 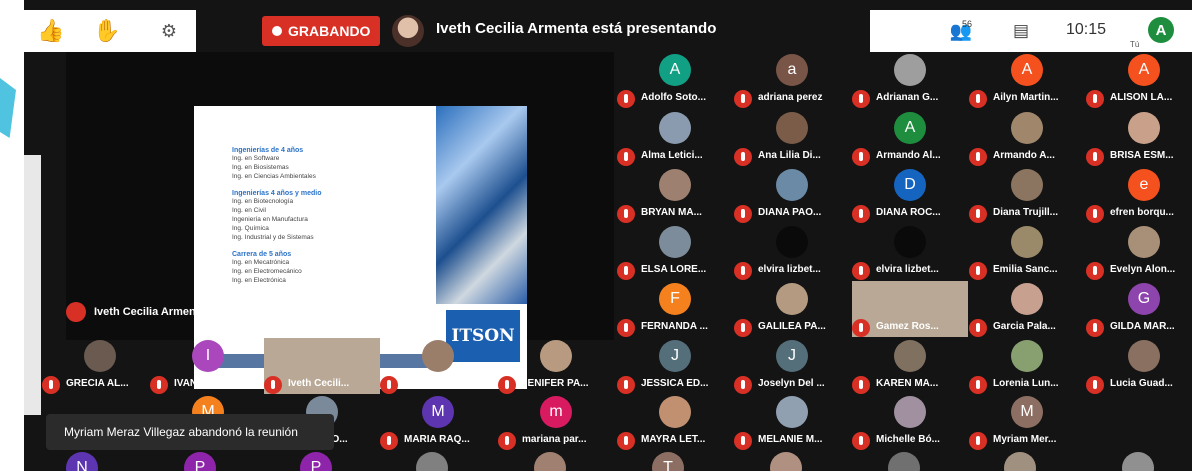 What do you see at coordinates (107, 31) in the screenshot?
I see `raise-hand-icon: ✋` at bounding box center [107, 31].